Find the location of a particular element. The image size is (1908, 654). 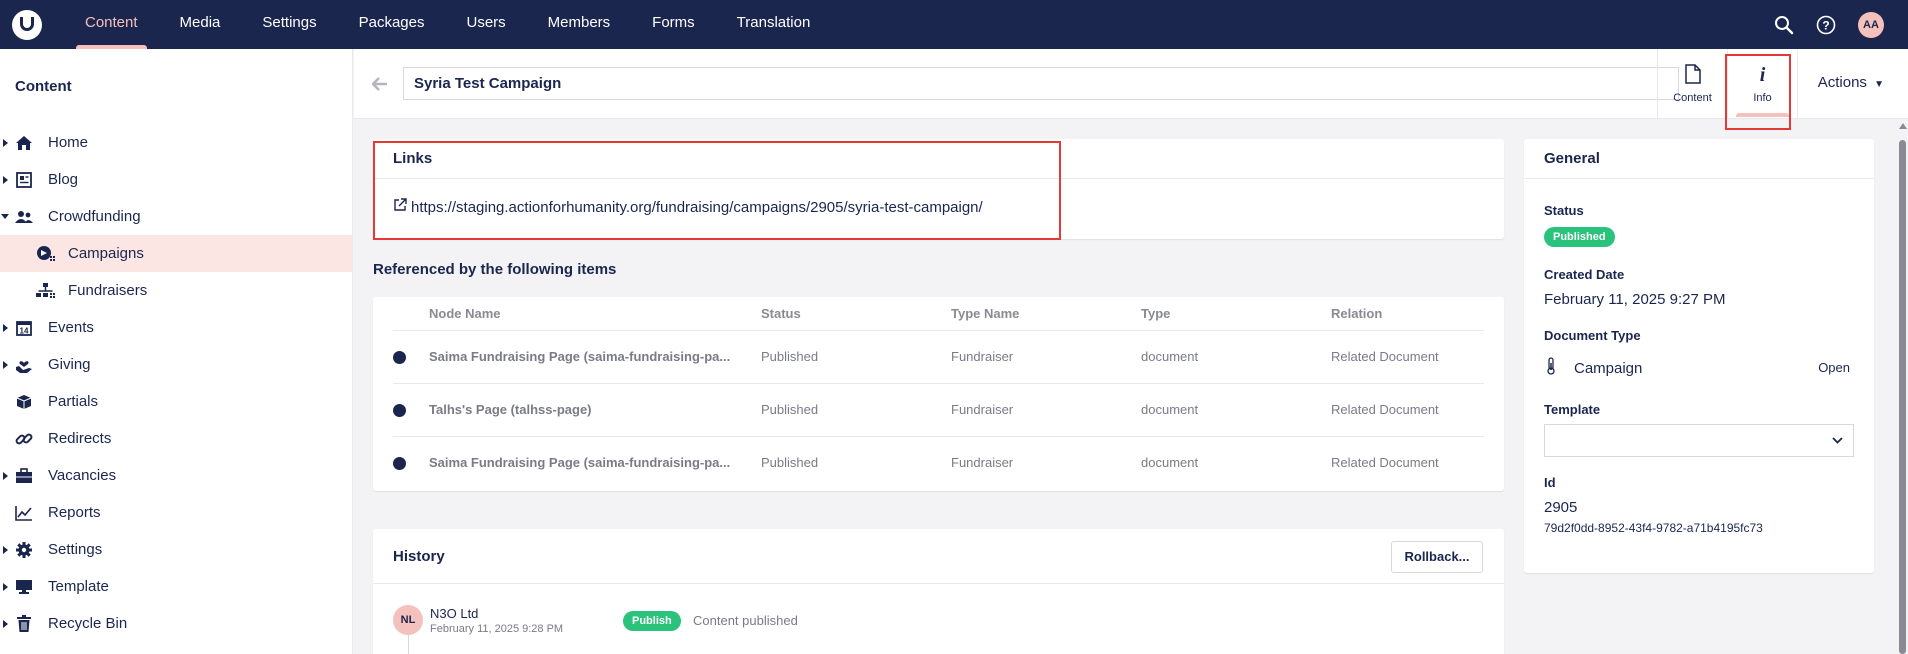

newspaper-icon is located at coordinates (24, 180).